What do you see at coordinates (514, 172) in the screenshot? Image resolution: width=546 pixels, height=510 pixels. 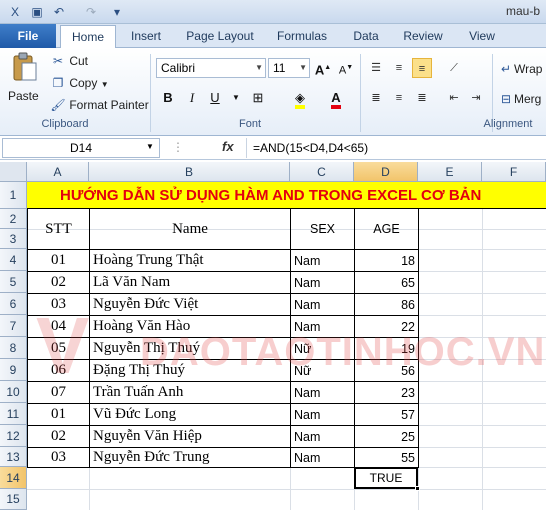 I see `column-header-f: F` at bounding box center [514, 172].